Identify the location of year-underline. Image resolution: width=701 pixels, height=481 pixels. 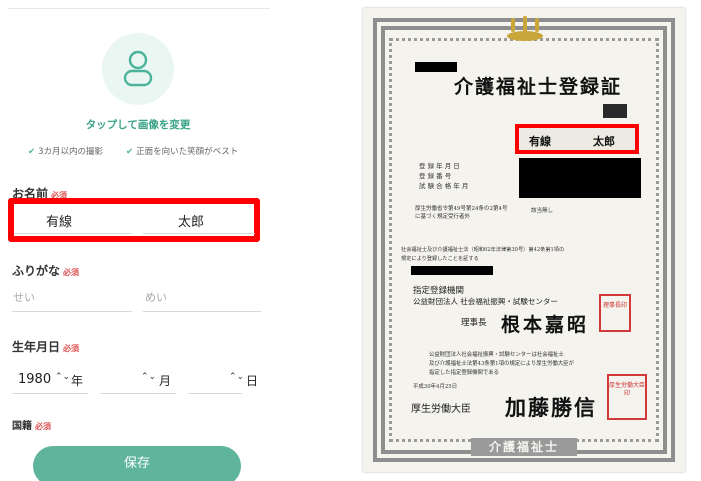
(50, 393).